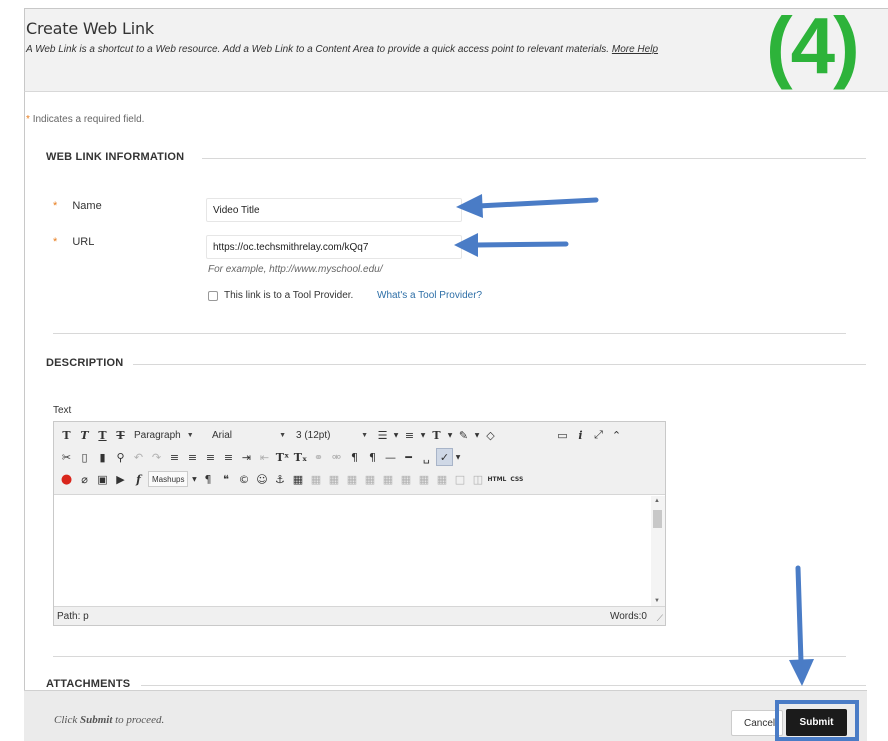  What do you see at coordinates (120, 457) in the screenshot?
I see `find-icon: ⚲` at bounding box center [120, 457].